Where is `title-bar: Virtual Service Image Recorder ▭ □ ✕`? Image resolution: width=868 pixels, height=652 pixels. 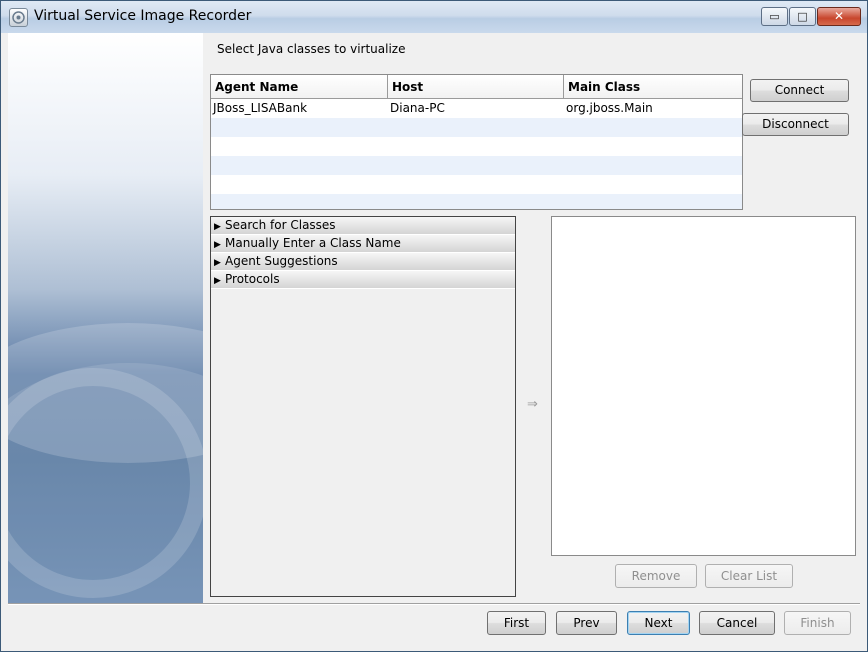
title-bar: Virtual Service Image Recorder ▭ □ ✕ is located at coordinates (434, 17).